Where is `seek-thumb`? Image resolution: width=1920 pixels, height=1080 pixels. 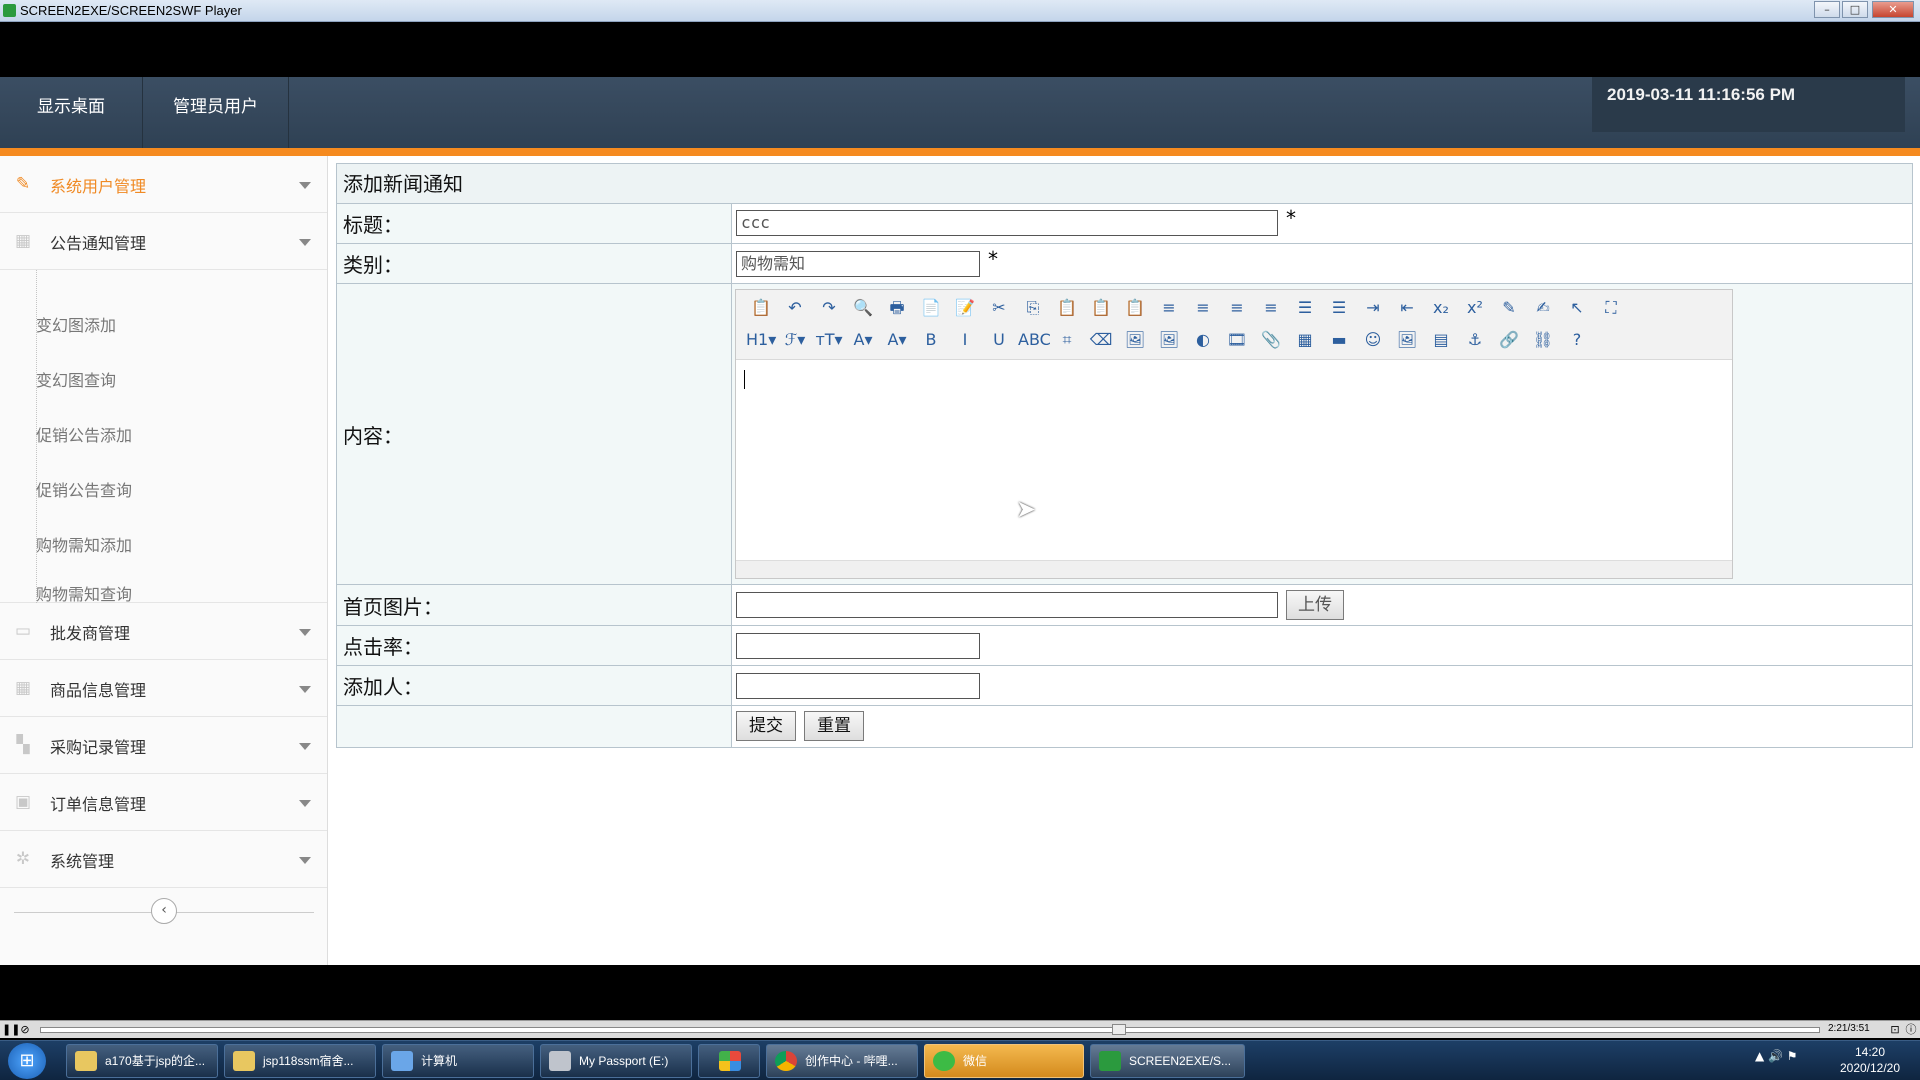
seek-thumb is located at coordinates (1119, 1029).